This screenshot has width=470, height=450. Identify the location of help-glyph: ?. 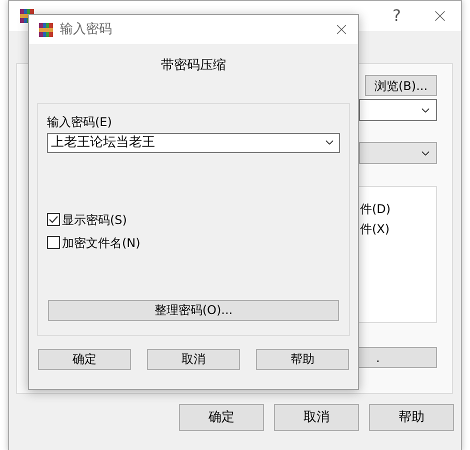
(396, 16).